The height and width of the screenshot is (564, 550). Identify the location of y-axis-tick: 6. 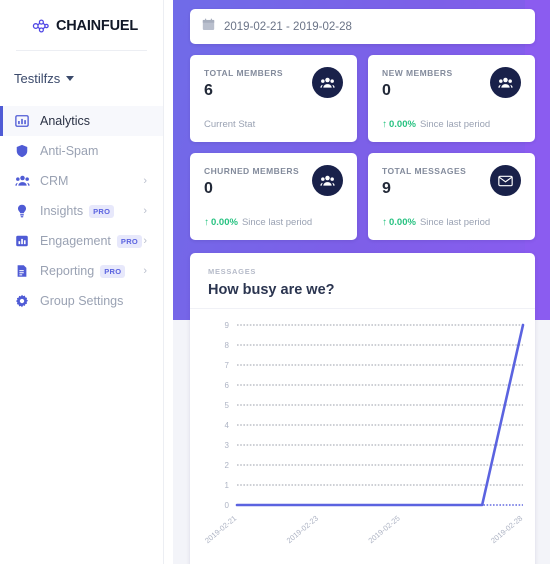
(227, 385).